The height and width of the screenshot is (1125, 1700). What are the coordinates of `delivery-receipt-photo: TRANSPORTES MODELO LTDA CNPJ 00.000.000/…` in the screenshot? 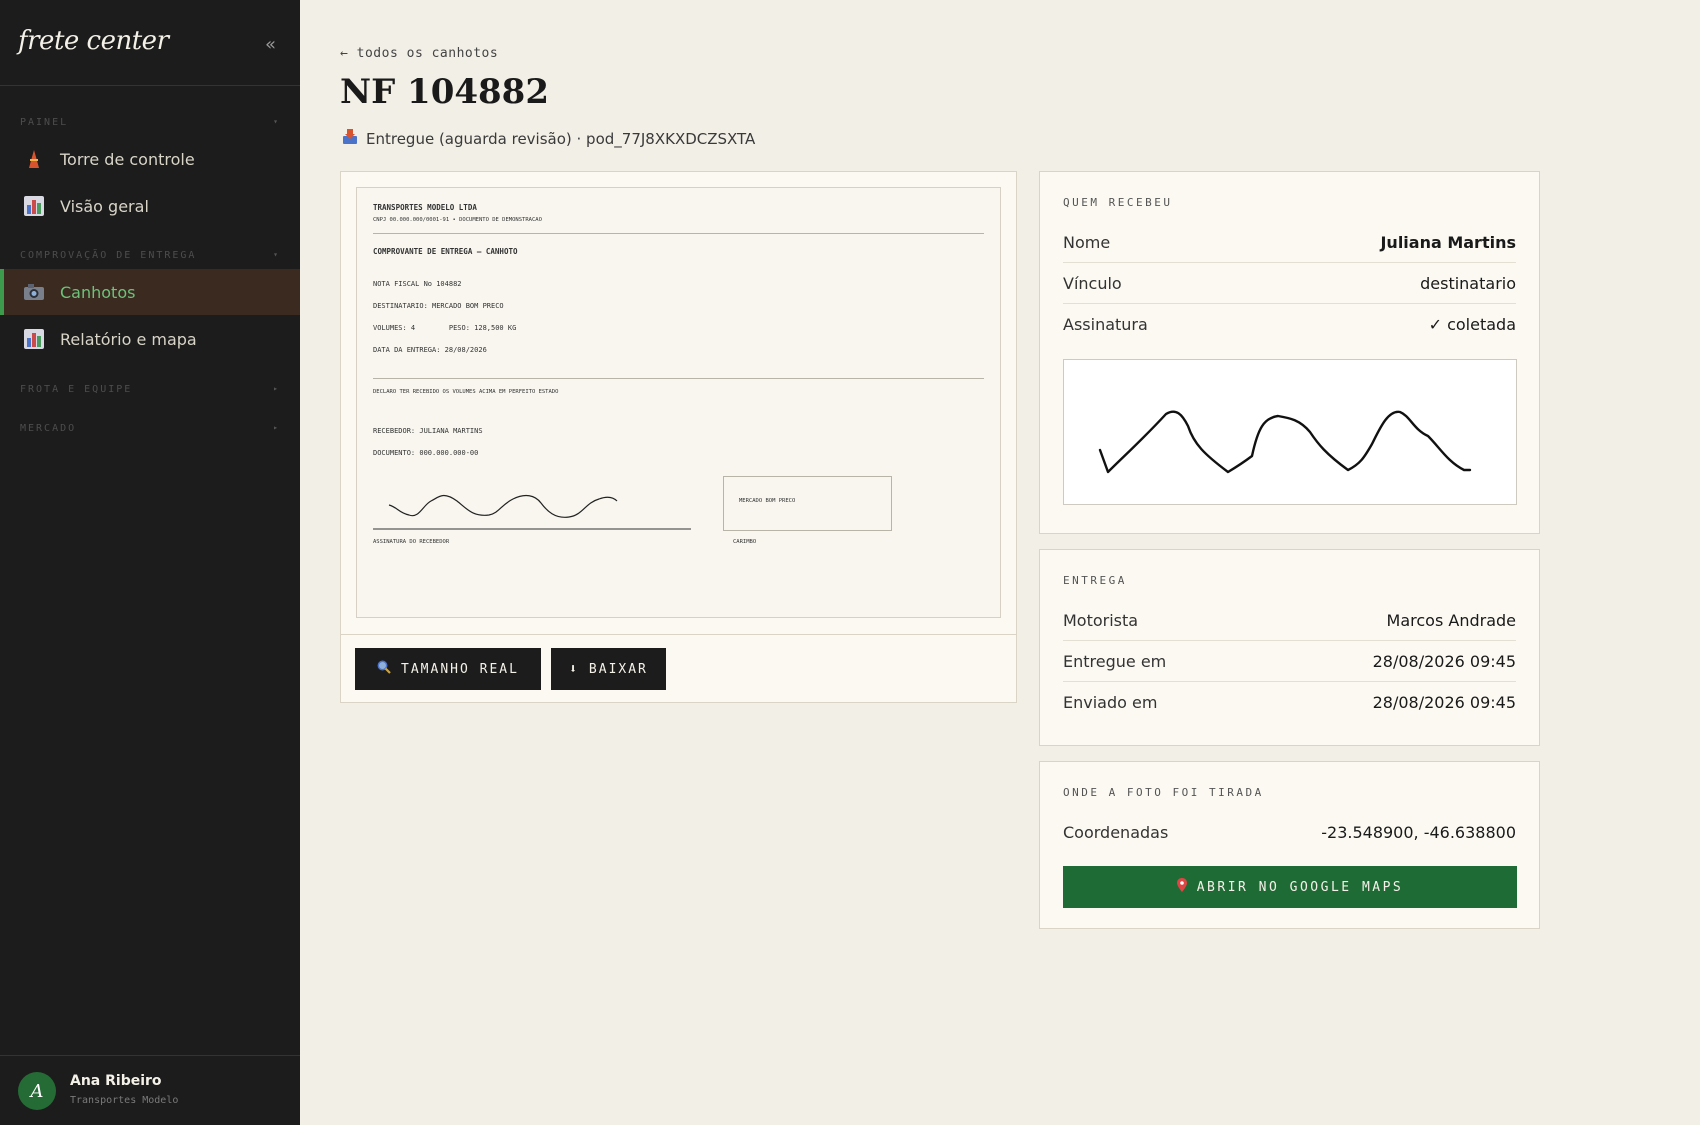 It's located at (678, 402).